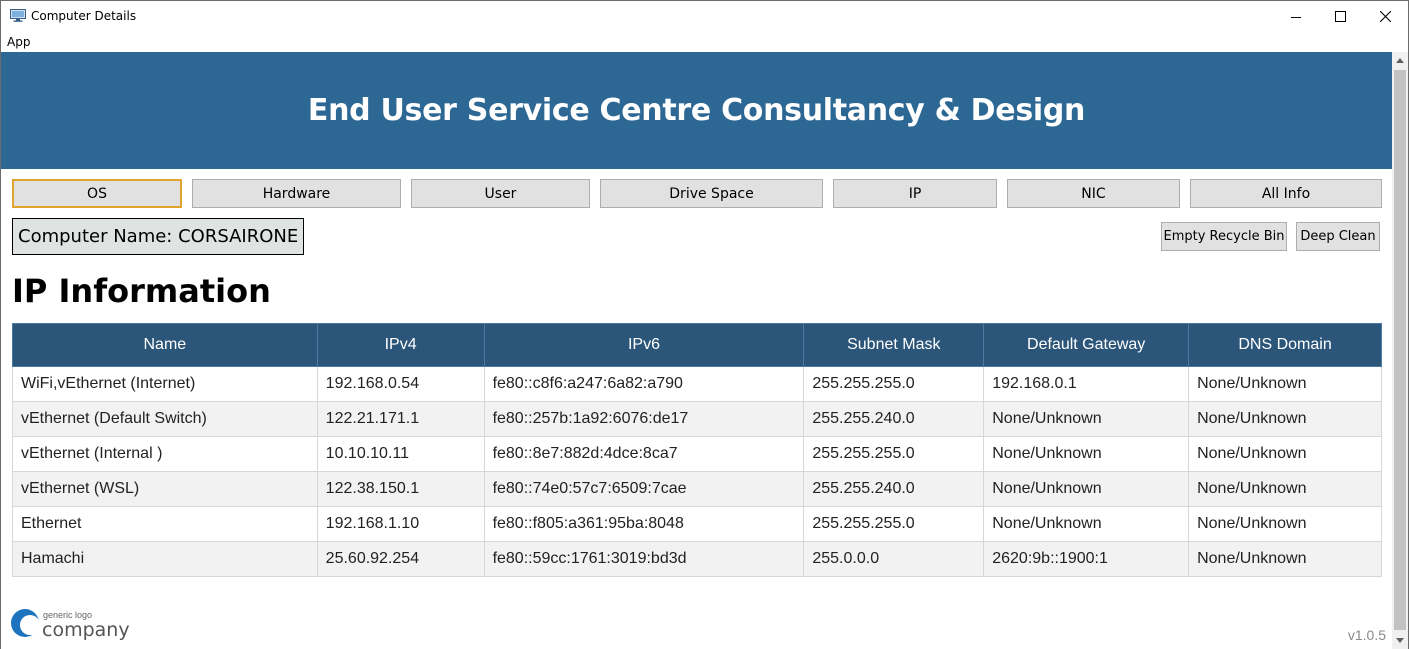 This screenshot has width=1409, height=649. I want to click on cell-name: vEthernet (Internal ), so click(165, 454).